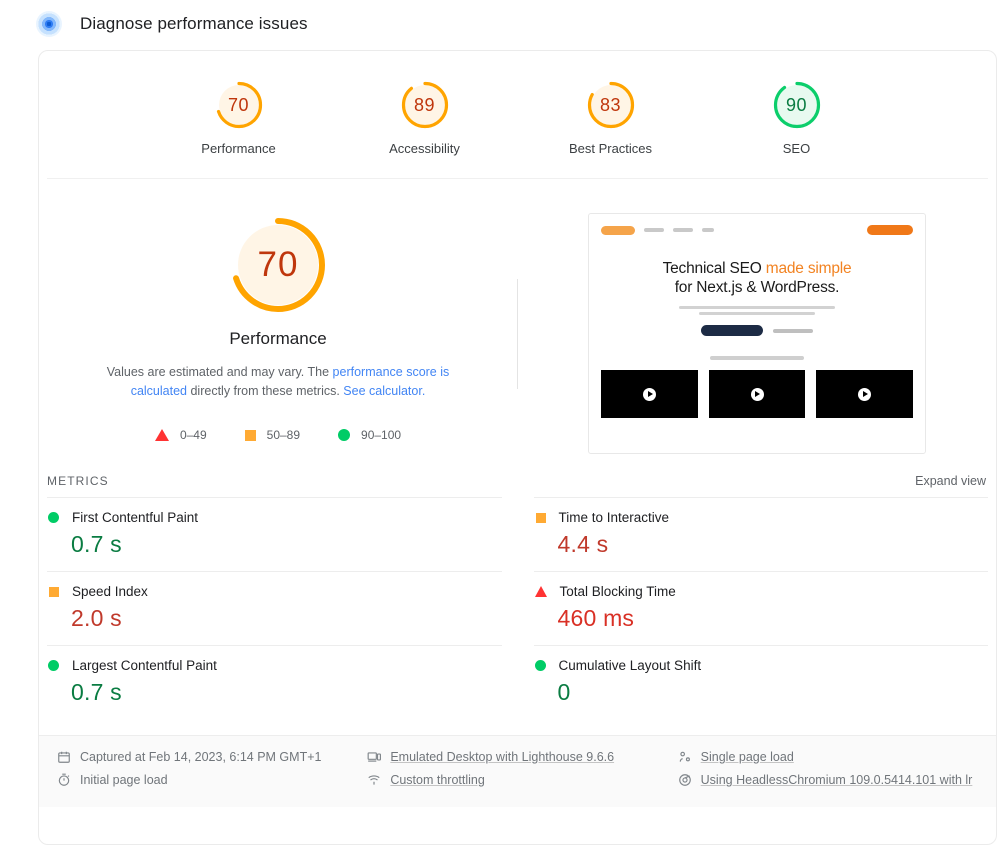 Image resolution: width=1005 pixels, height=852 pixels. What do you see at coordinates (193, 435) in the screenshot?
I see `legend-range-fail: 0–49` at bounding box center [193, 435].